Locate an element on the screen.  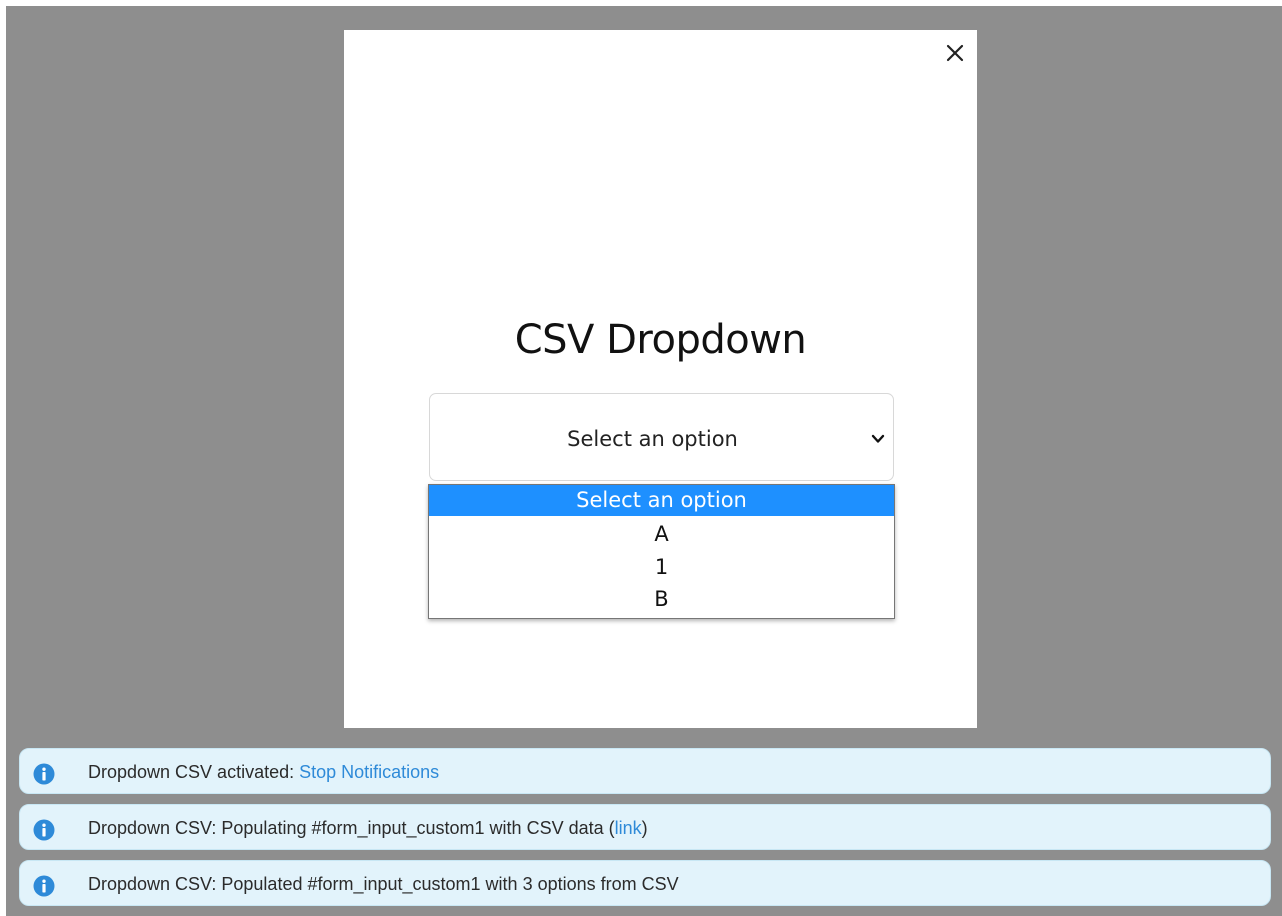
notification-message: Dropdown CSV activated: is located at coordinates (194, 772).